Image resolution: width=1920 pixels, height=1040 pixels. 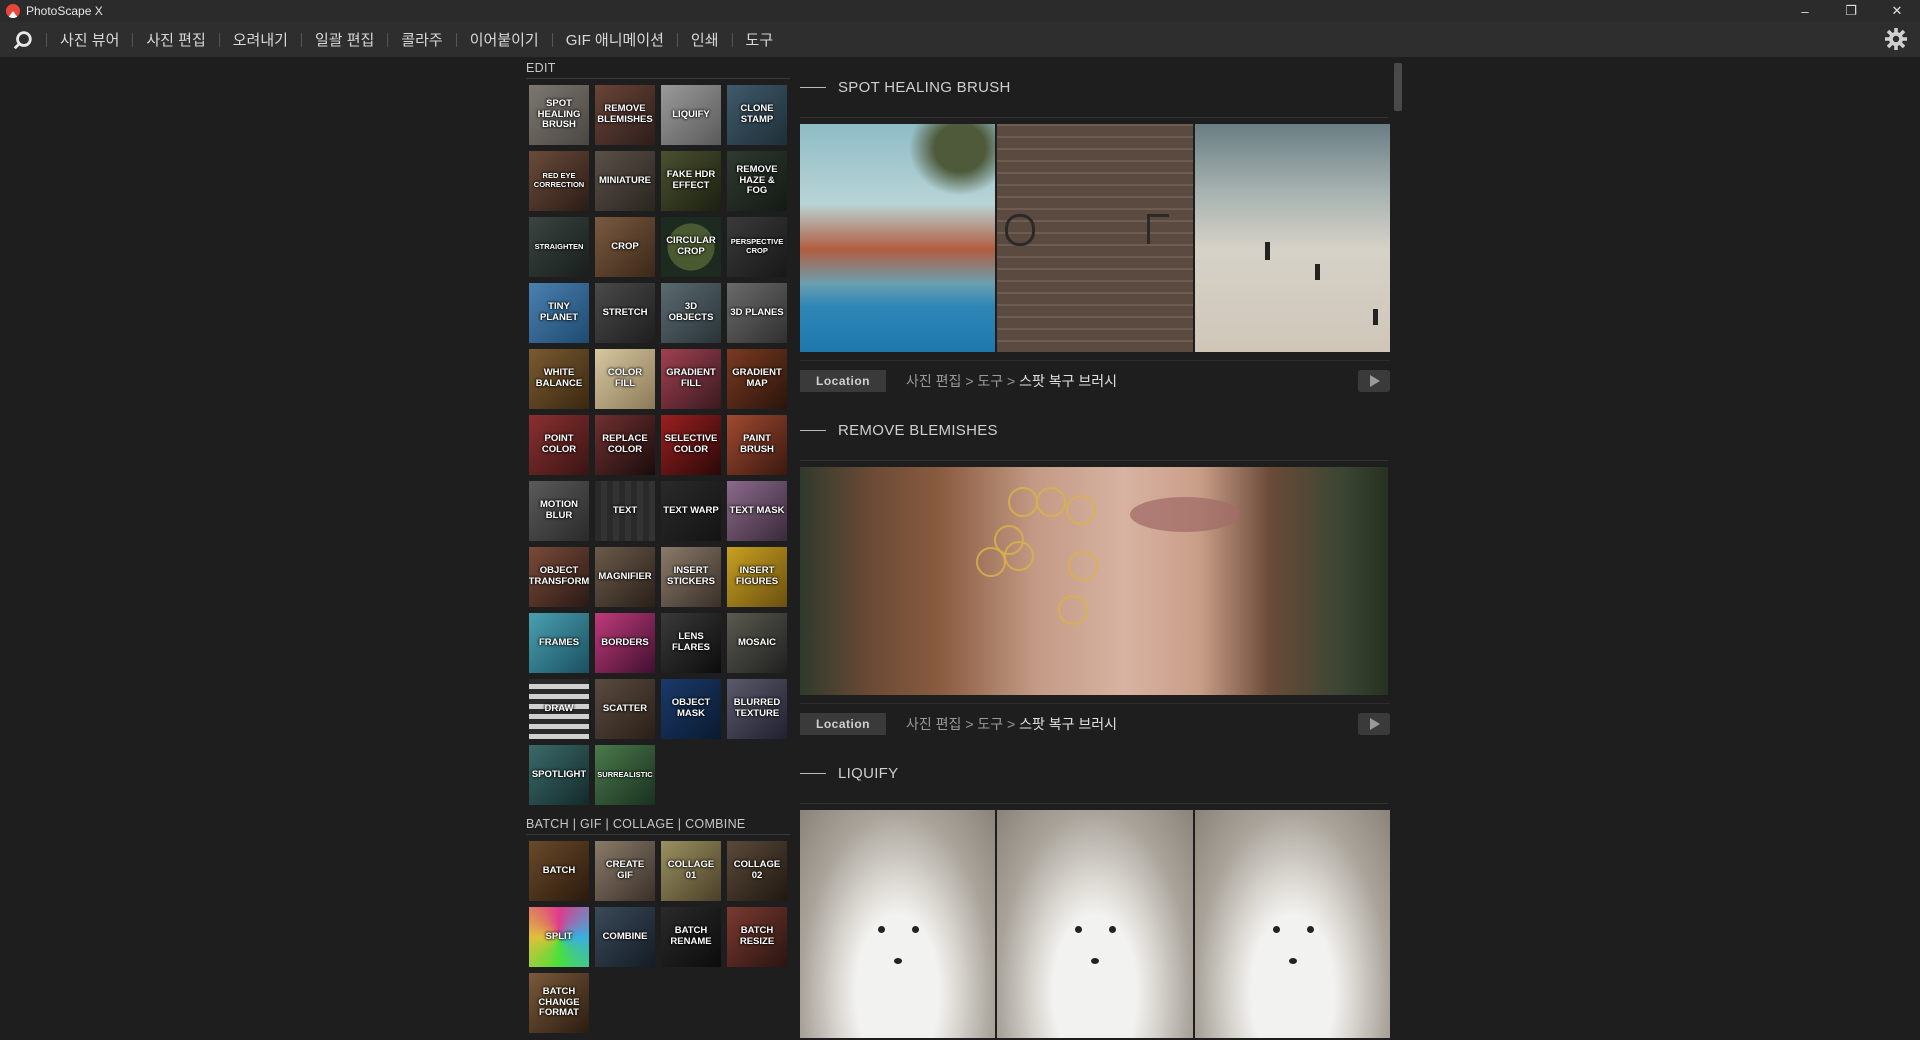 I want to click on home-button, so click(x=23, y=39).